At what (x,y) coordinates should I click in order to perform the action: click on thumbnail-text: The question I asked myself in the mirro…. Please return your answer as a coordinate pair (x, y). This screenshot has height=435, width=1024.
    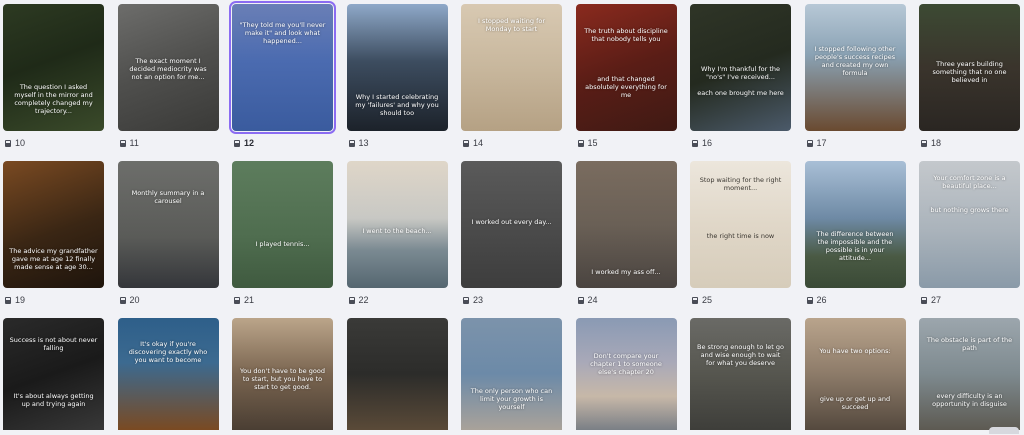
    Looking at the image, I should click on (53, 98).